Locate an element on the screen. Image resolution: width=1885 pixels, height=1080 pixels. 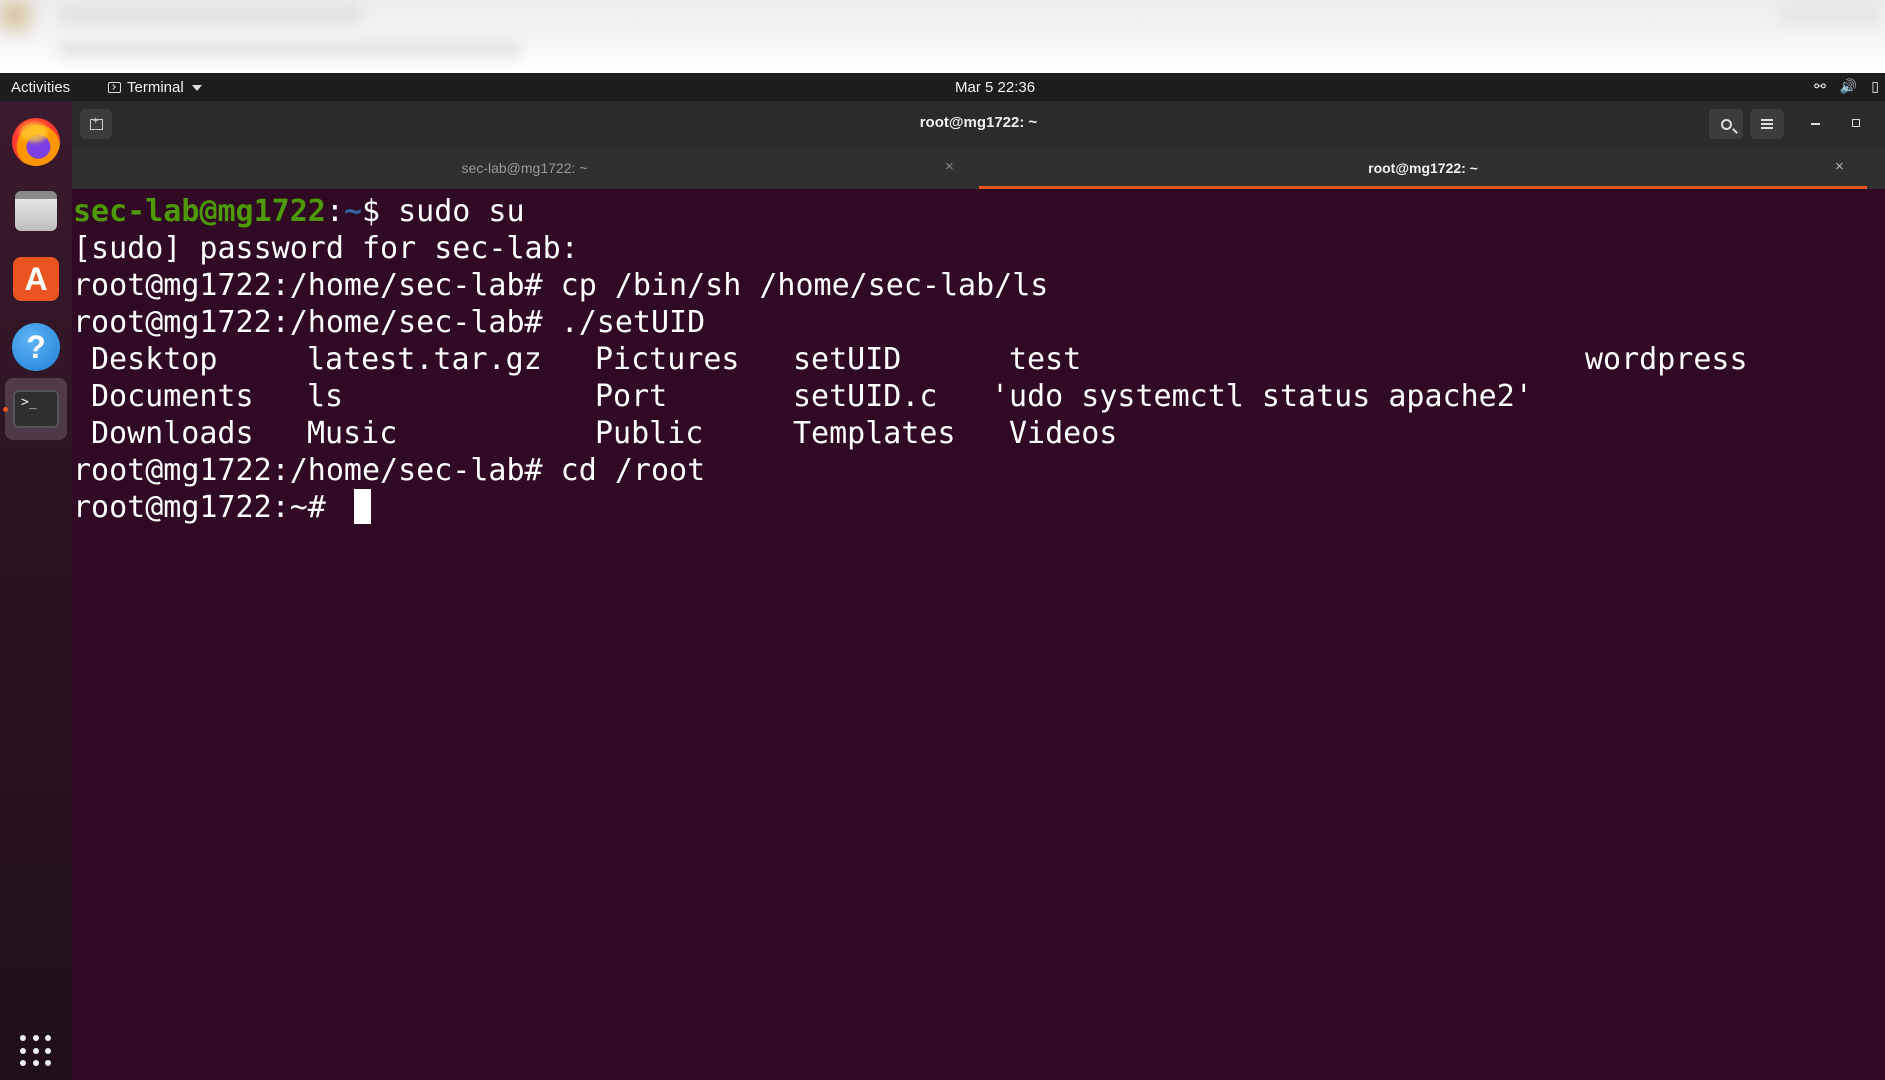
dock-files is located at coordinates (36, 211).